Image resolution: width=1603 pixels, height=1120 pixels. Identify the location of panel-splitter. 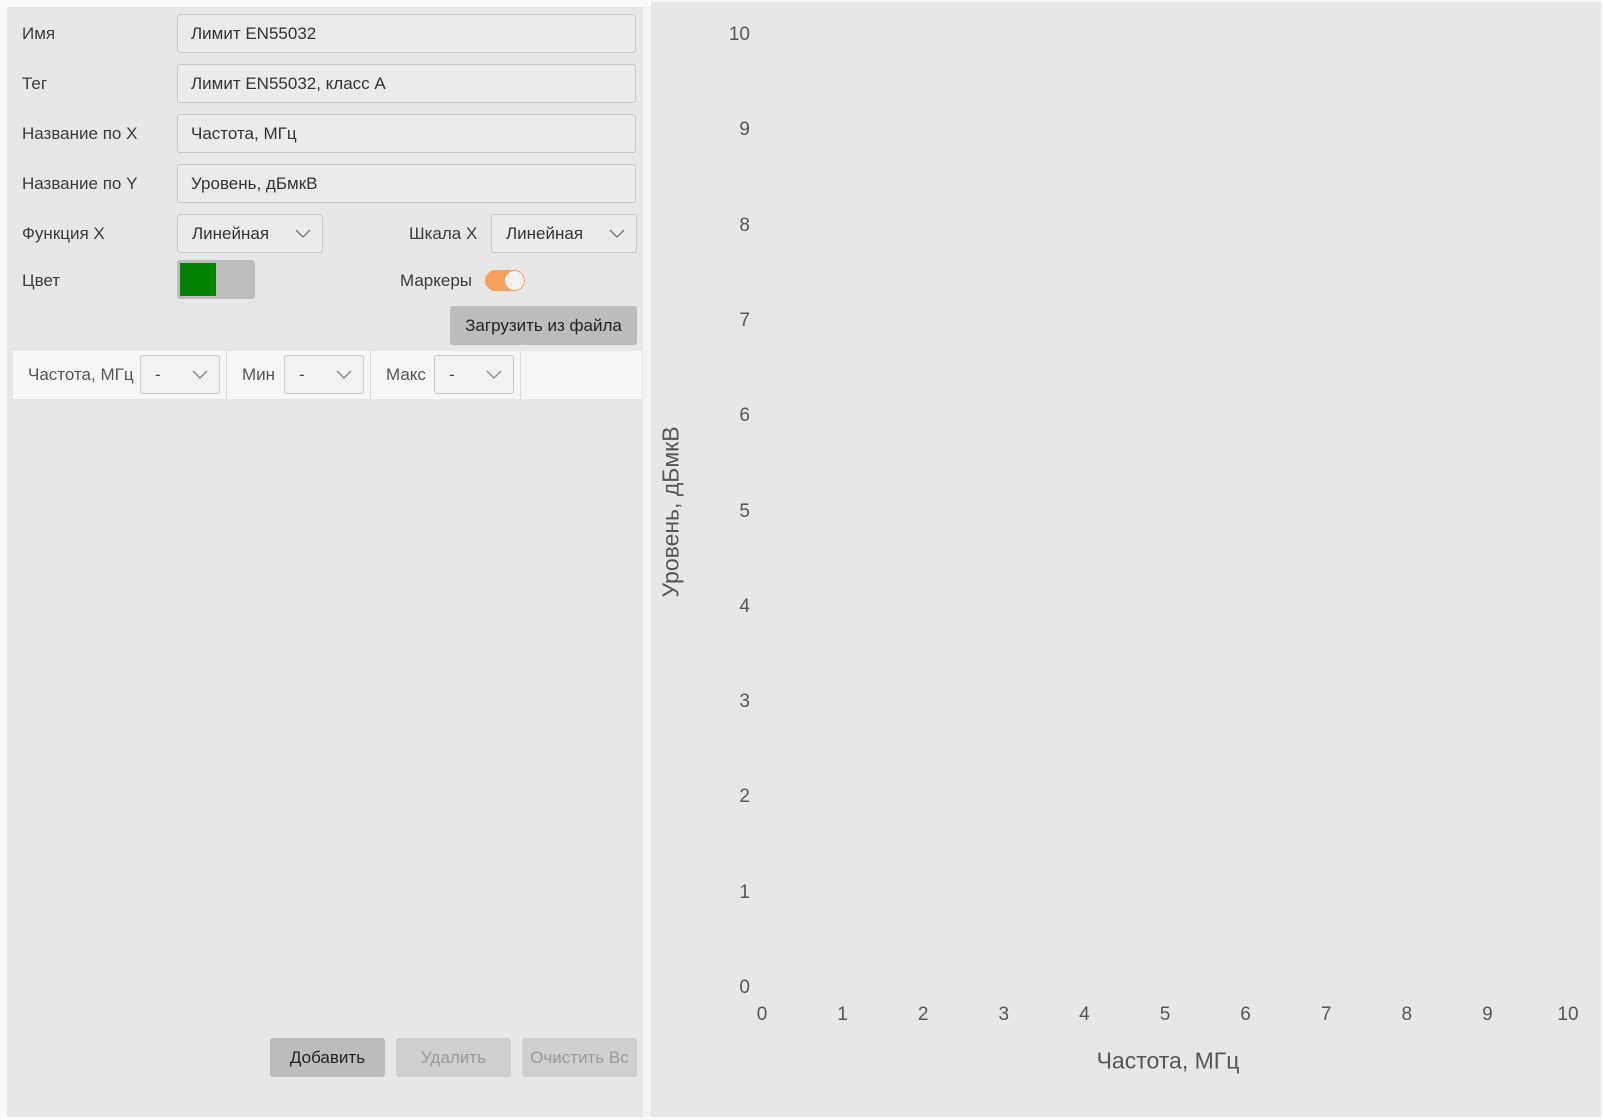
(647, 562).